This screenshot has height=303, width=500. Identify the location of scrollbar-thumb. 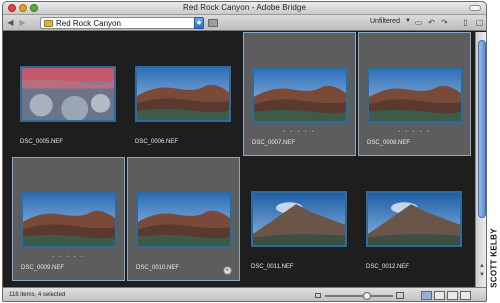
(482, 129).